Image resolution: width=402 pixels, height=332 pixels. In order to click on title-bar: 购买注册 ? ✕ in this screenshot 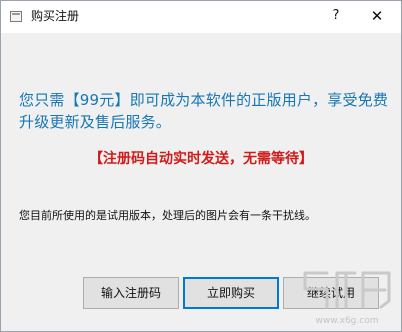, I will do `click(201, 17)`.